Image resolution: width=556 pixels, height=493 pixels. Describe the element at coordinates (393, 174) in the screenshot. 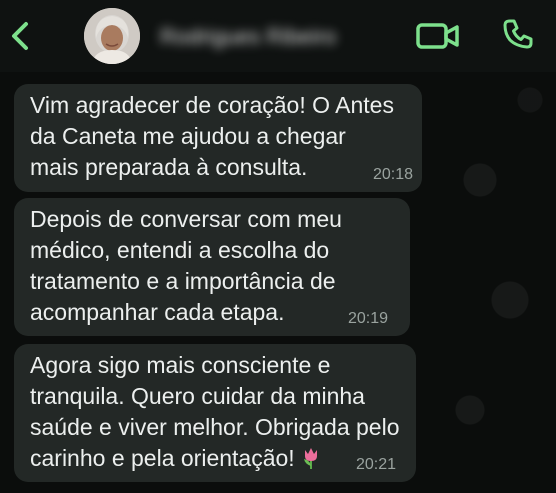

I see `message-time: 20:18` at that location.